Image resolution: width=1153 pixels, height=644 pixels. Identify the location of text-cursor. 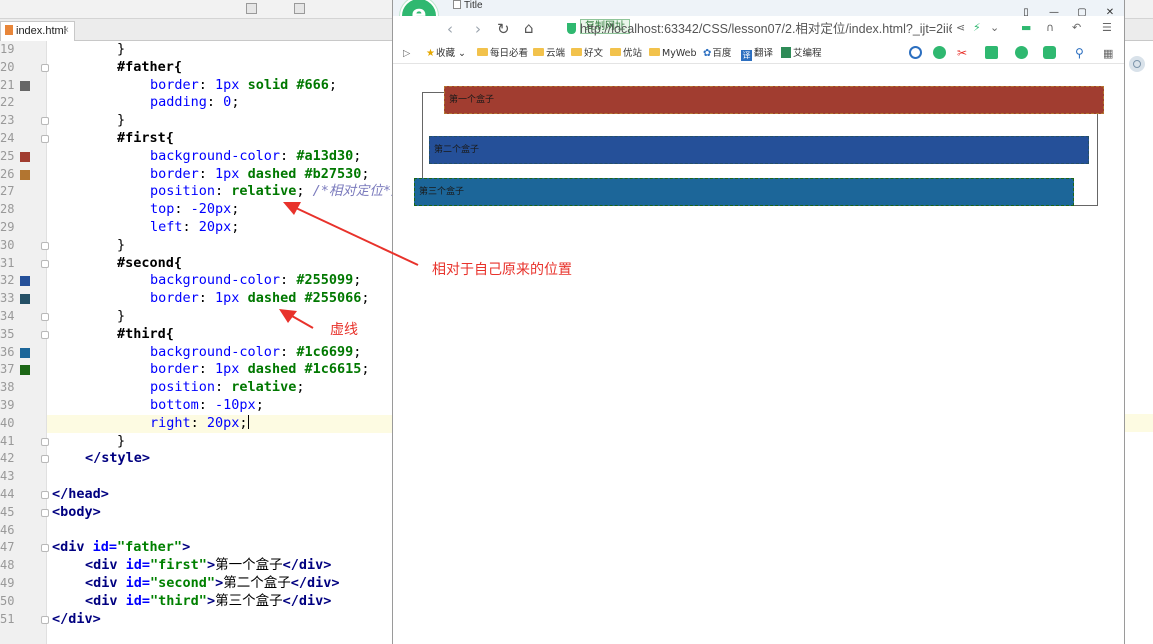
(248, 421).